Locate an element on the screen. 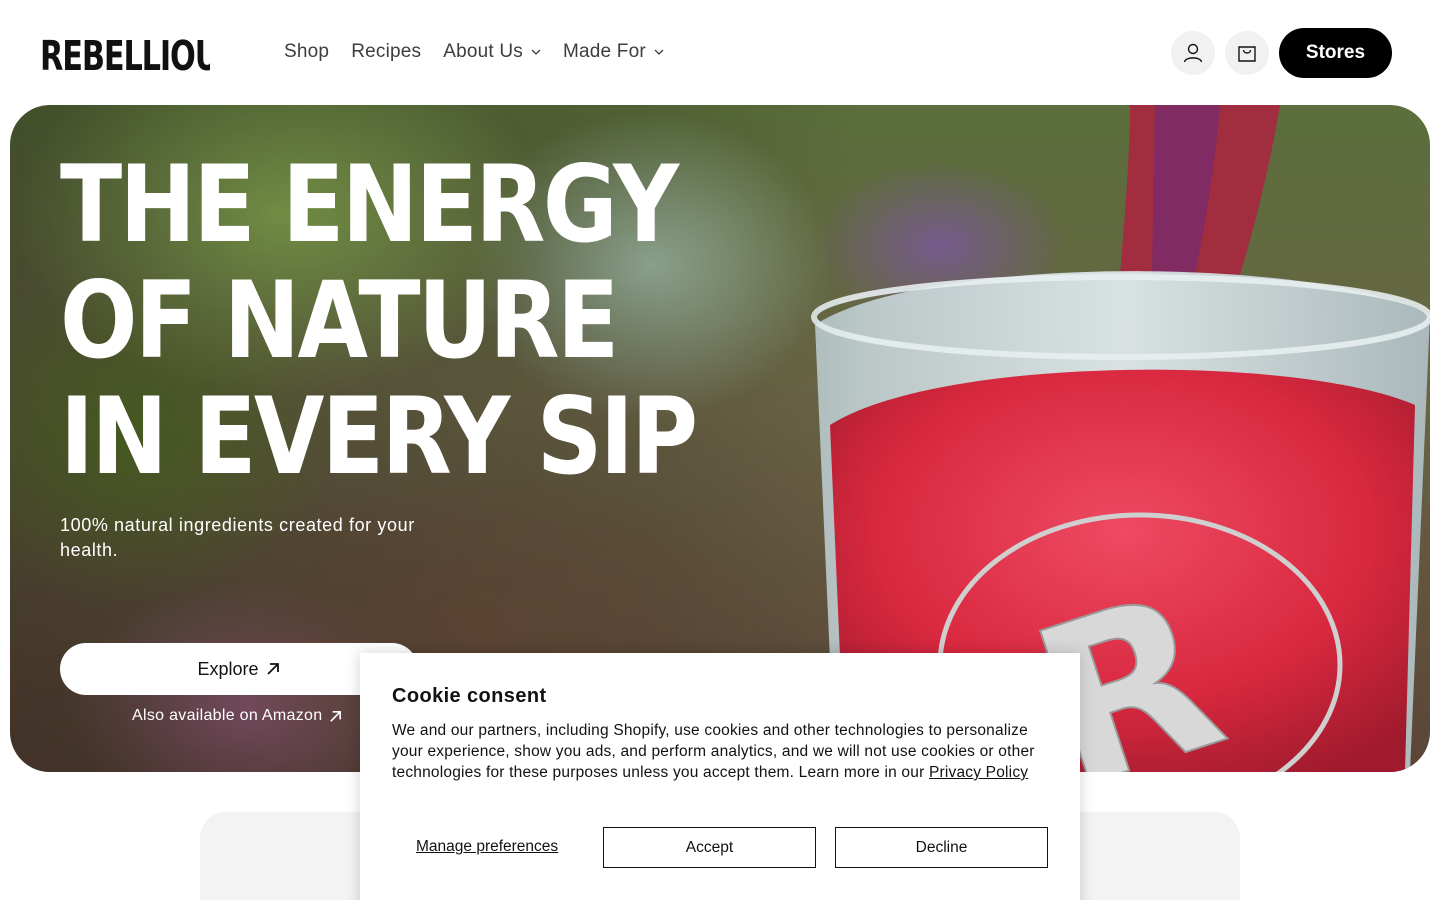 This screenshot has height=900, width=1440. nav-about-us-label: About Us is located at coordinates (483, 51).